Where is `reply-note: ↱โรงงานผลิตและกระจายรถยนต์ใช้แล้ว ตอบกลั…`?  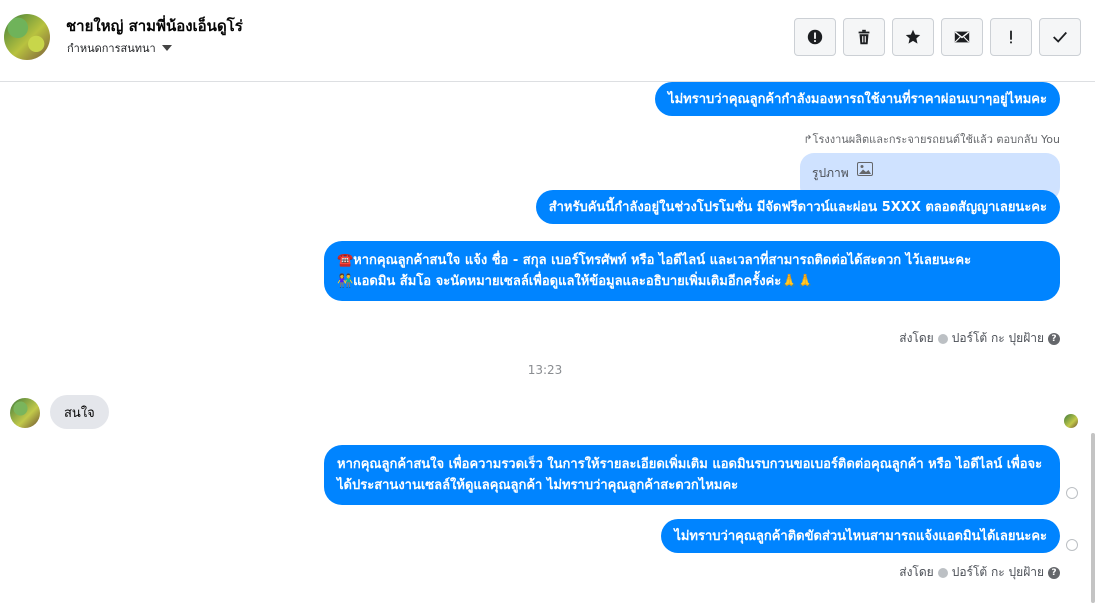
reply-note: ↱โรงงานผลิตและกระจายรถยนต์ใช้แล้ว ตอบกลั… is located at coordinates (931, 139).